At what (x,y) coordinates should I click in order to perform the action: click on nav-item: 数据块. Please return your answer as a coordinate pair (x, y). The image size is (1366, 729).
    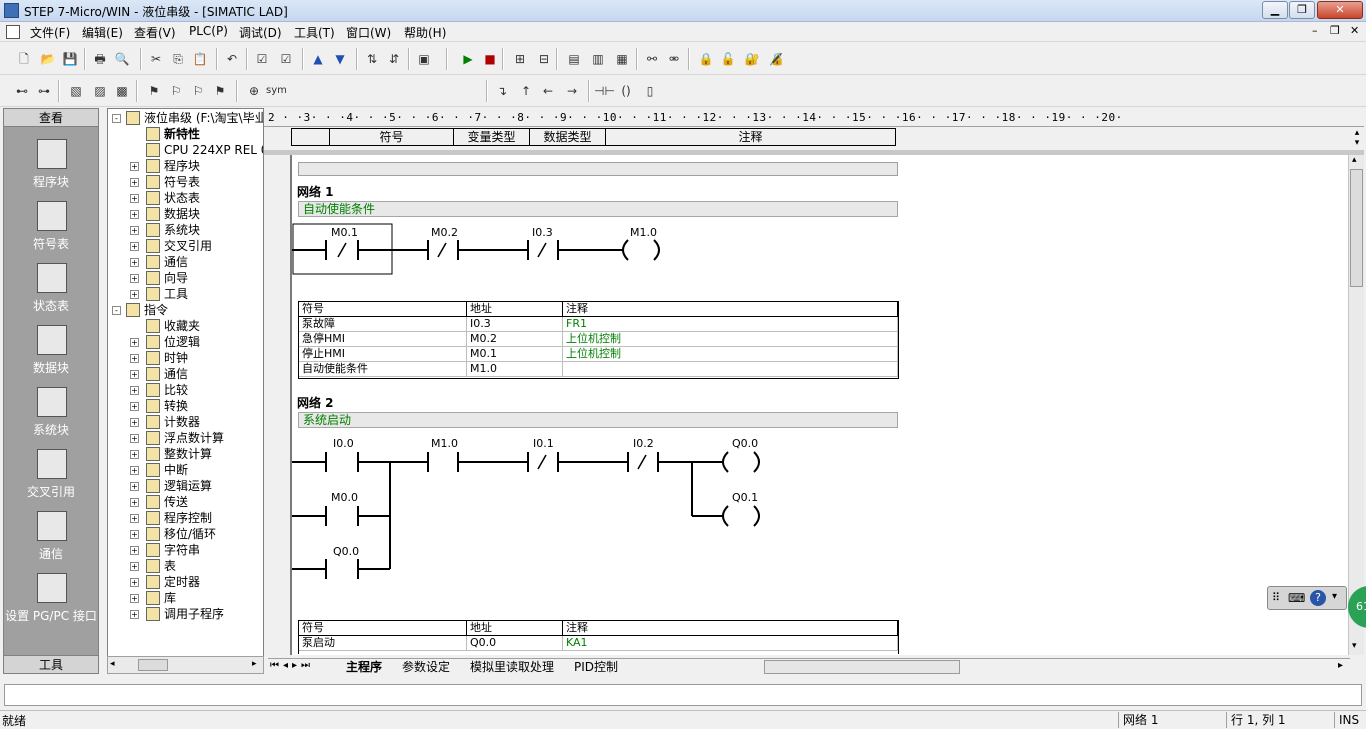
    Looking at the image, I should click on (51, 355).